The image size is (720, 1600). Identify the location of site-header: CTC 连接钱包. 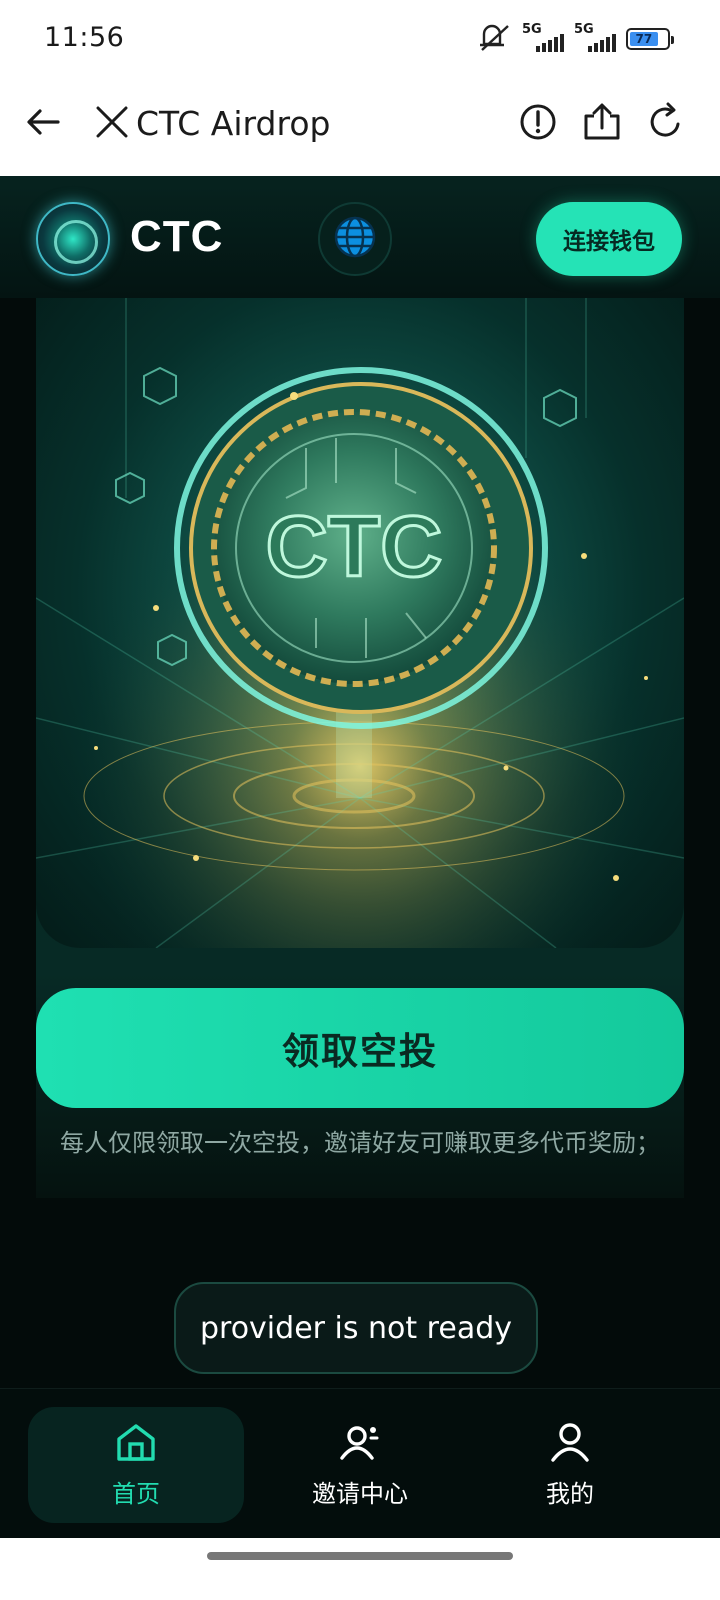
(360, 237).